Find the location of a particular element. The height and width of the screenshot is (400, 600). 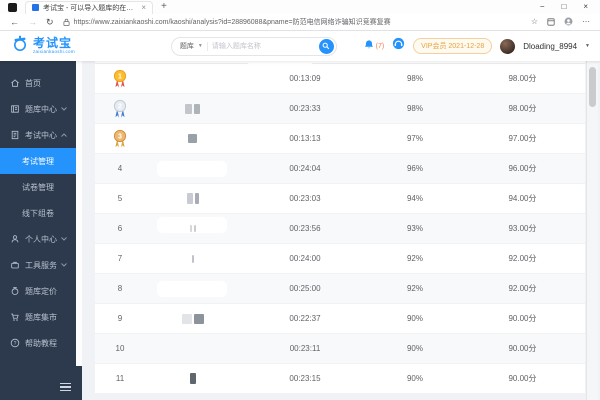

content-scrollbar is located at coordinates (592, 230).